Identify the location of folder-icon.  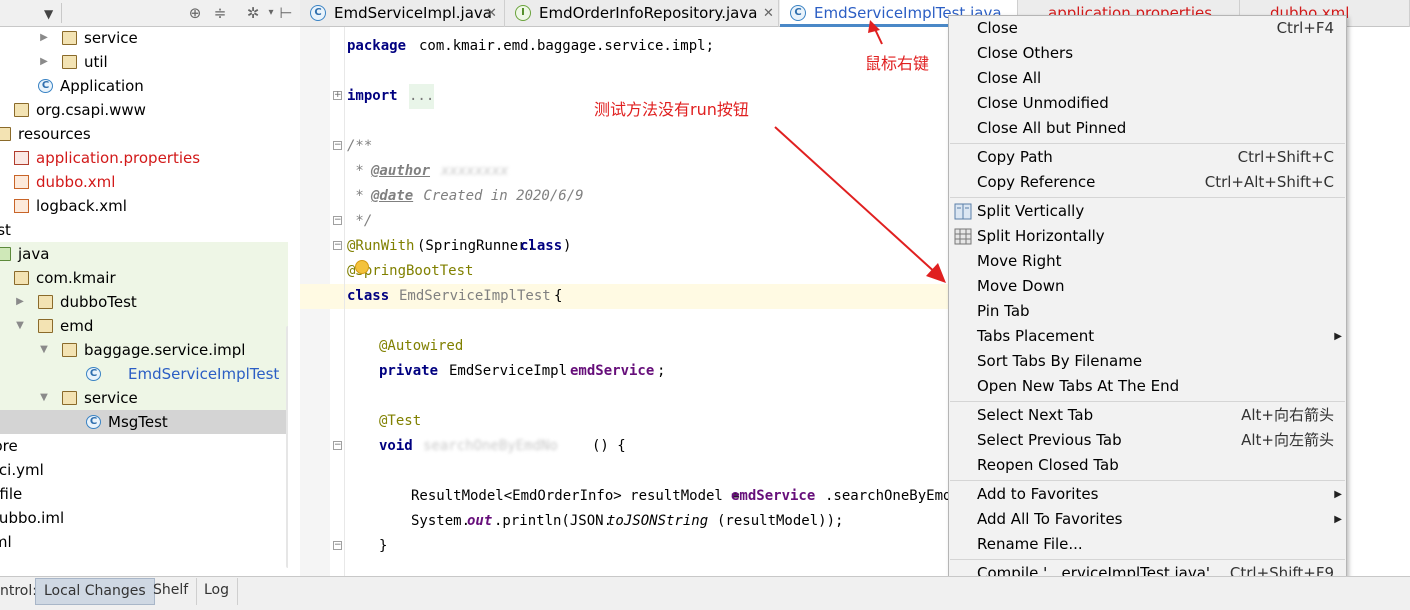
(45, 326).